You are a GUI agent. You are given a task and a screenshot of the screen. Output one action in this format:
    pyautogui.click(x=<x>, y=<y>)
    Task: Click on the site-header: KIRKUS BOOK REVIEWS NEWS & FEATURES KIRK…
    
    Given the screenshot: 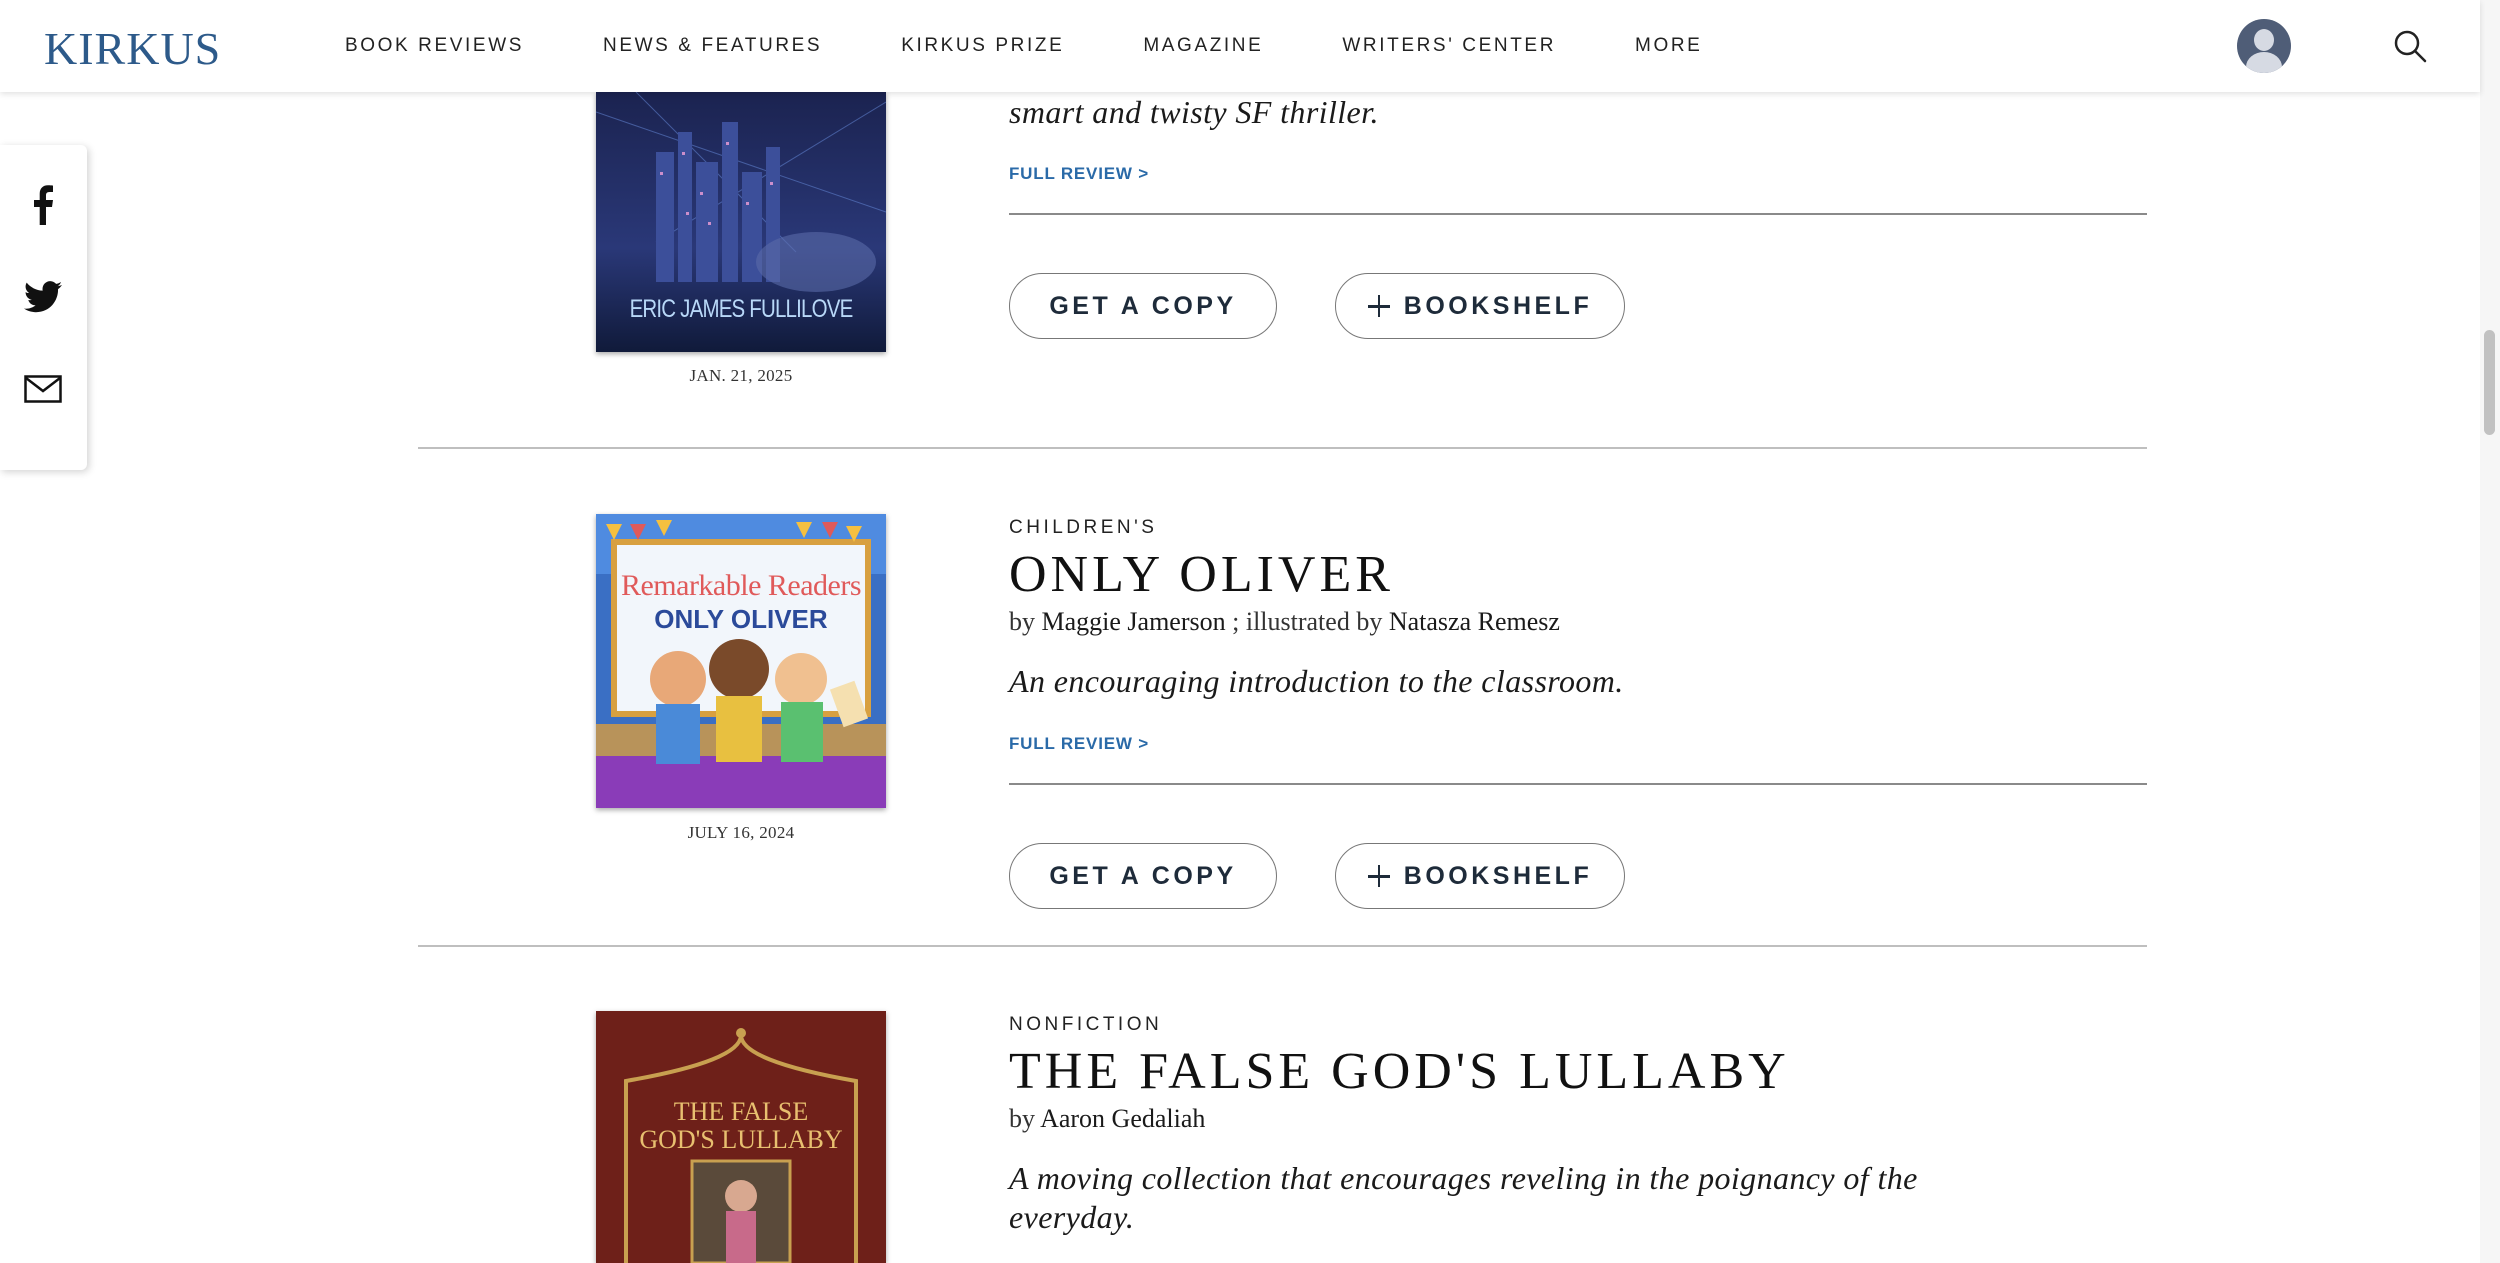 What is the action you would take?
    pyautogui.click(x=1240, y=46)
    